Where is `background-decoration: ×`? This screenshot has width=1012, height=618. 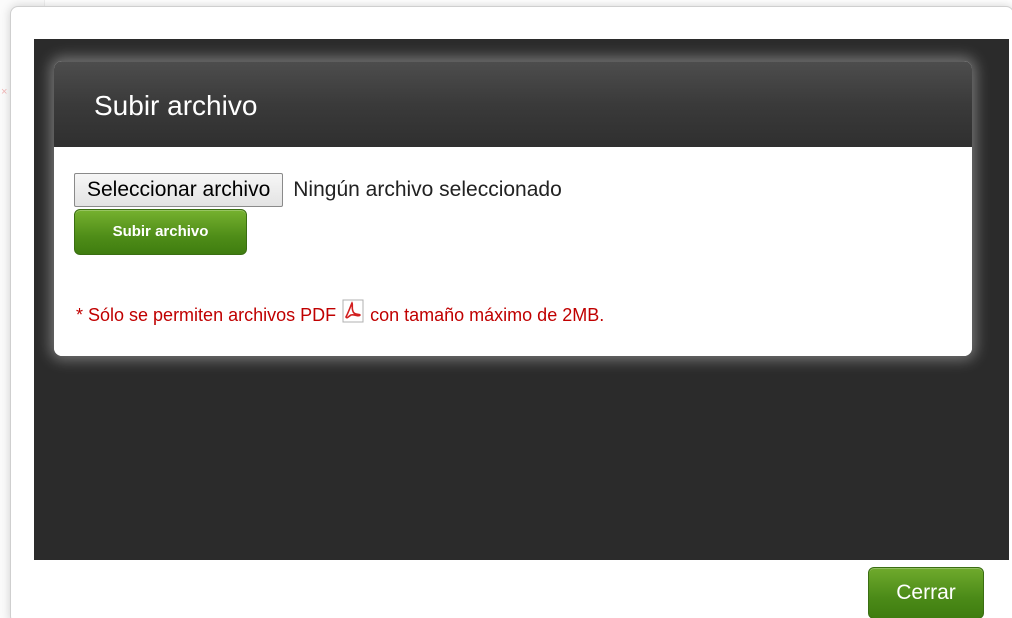
background-decoration: × is located at coordinates (4, 92).